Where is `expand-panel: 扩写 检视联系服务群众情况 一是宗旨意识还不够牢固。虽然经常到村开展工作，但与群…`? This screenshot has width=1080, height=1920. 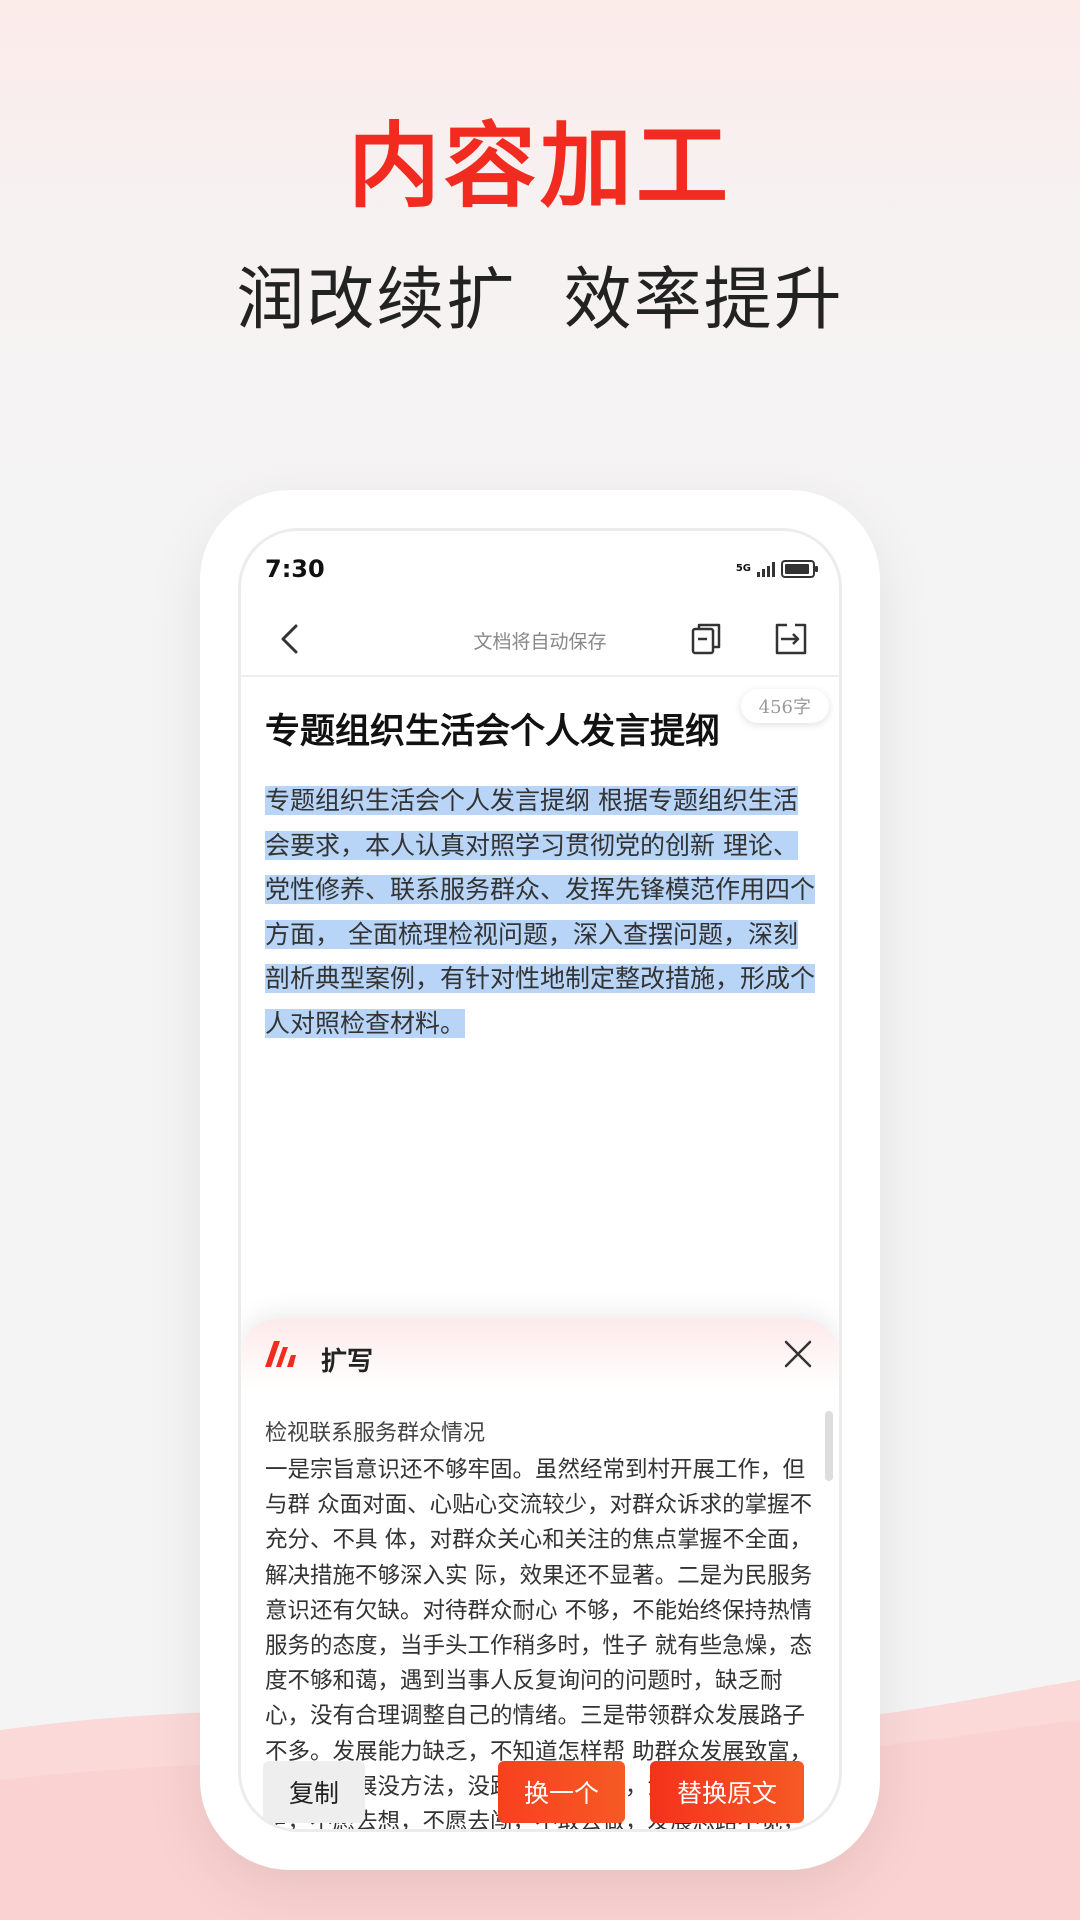 expand-panel: 扩写 检视联系服务群众情况 一是宗旨意识还不够牢固。虽然经常到村开展工作，但与群… is located at coordinates (540, 1574).